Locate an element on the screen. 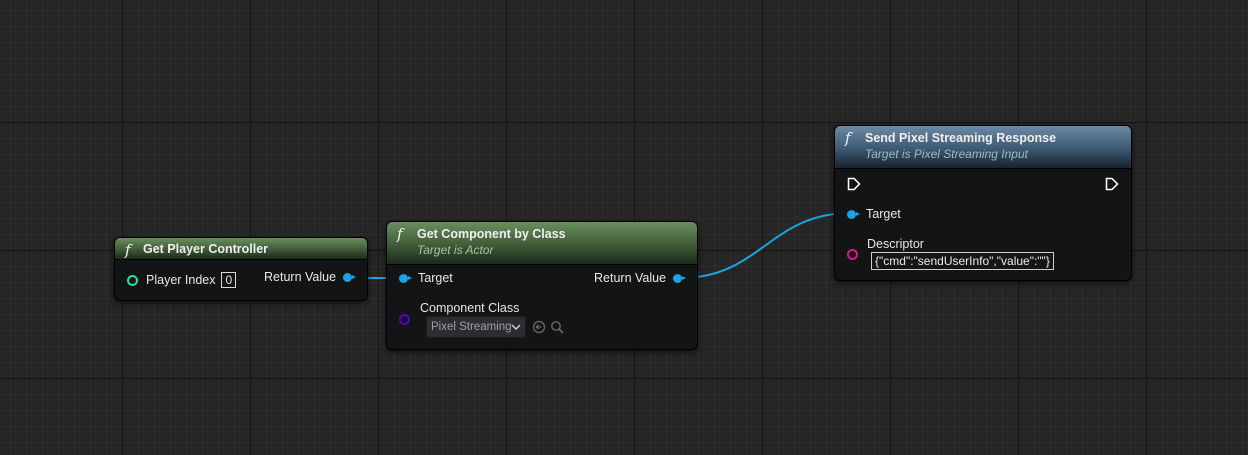 This screenshot has width=1248, height=455. descriptor-pin: Descriptor is located at coordinates (895, 244).